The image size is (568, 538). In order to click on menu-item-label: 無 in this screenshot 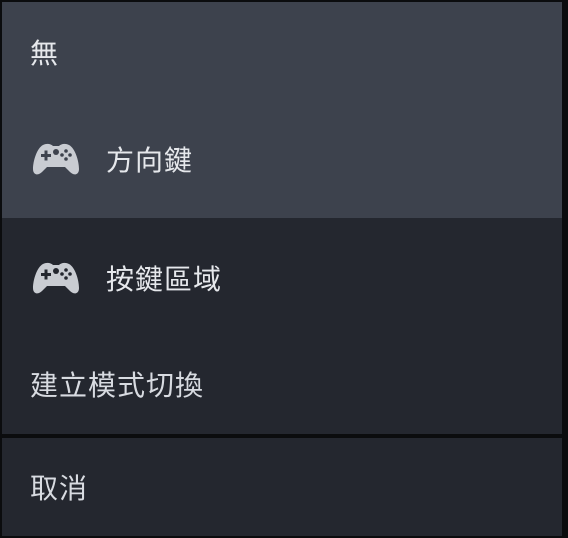, I will do `click(45, 53)`.